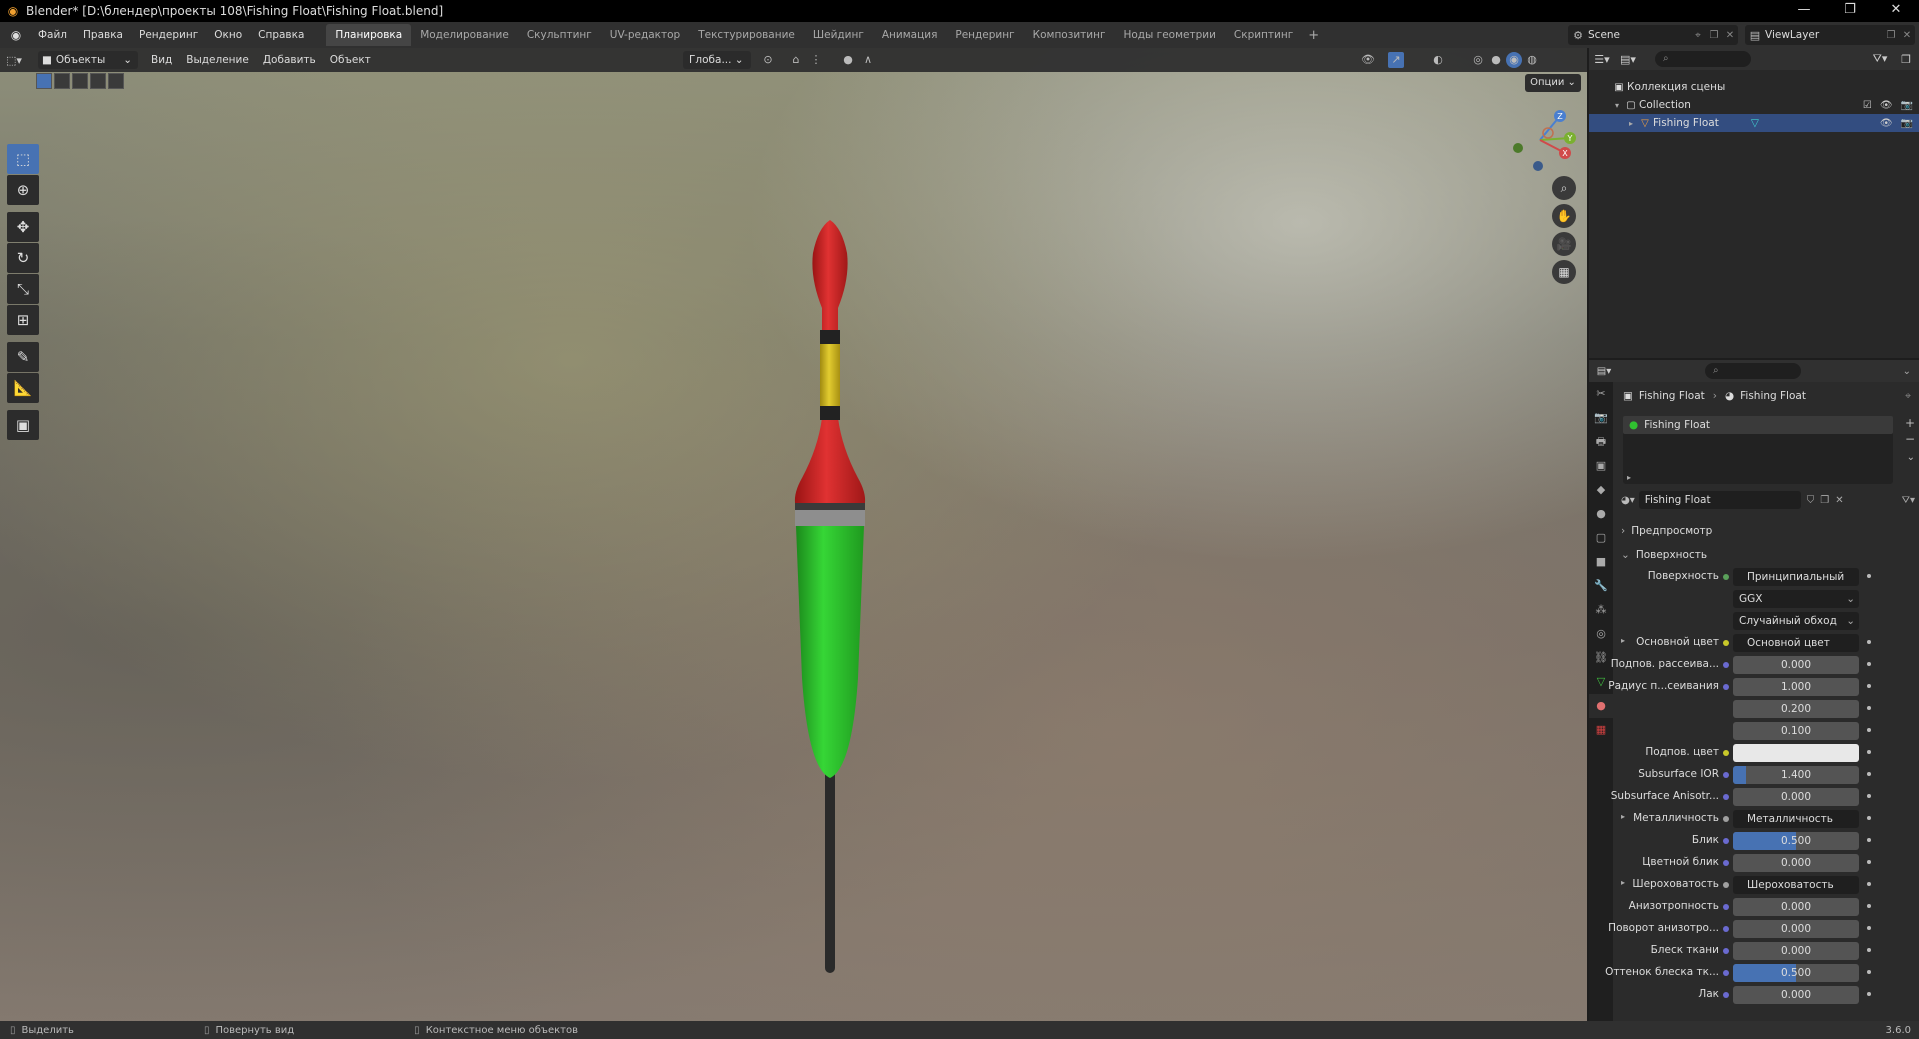 This screenshot has width=1919, height=1039. I want to click on pin-icon: ⌖, so click(1908, 396).